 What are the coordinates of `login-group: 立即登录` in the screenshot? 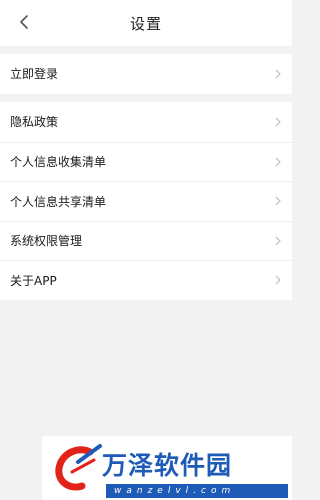 It's located at (146, 74).